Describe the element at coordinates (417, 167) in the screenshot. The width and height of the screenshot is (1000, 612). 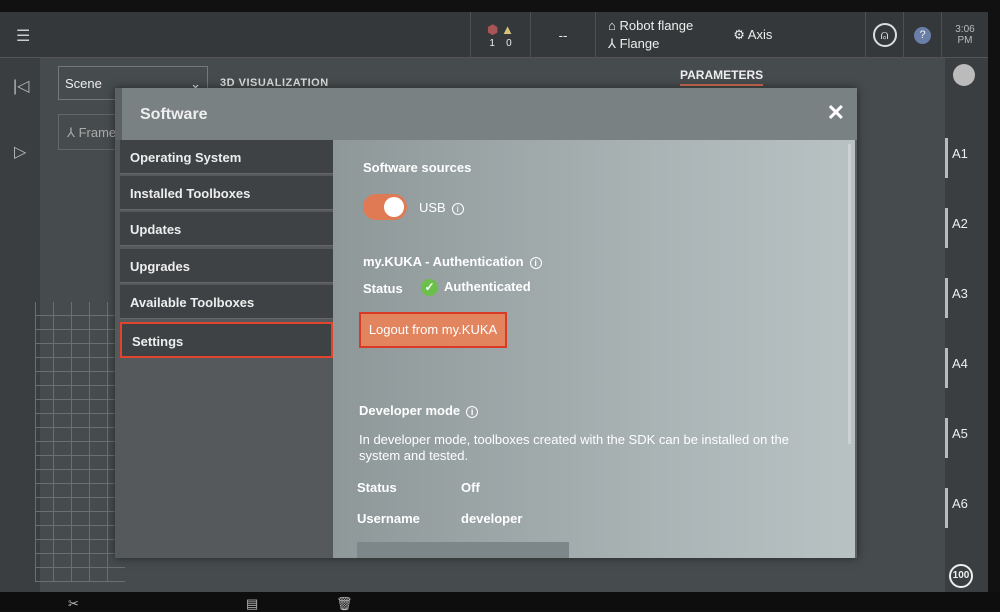
I see `sources-heading: Software sources` at that location.